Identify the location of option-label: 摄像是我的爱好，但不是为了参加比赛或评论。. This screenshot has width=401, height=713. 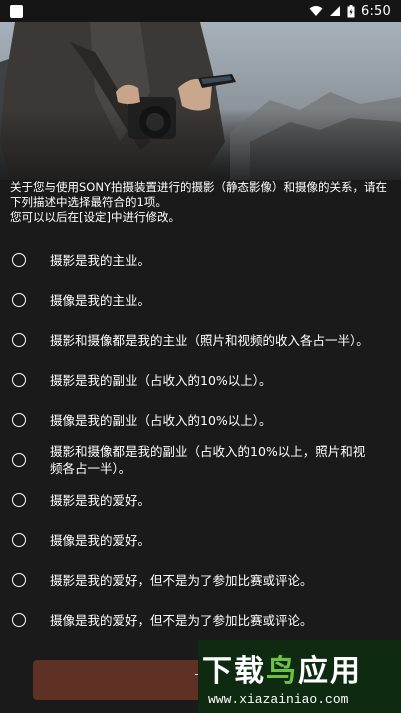
(181, 620).